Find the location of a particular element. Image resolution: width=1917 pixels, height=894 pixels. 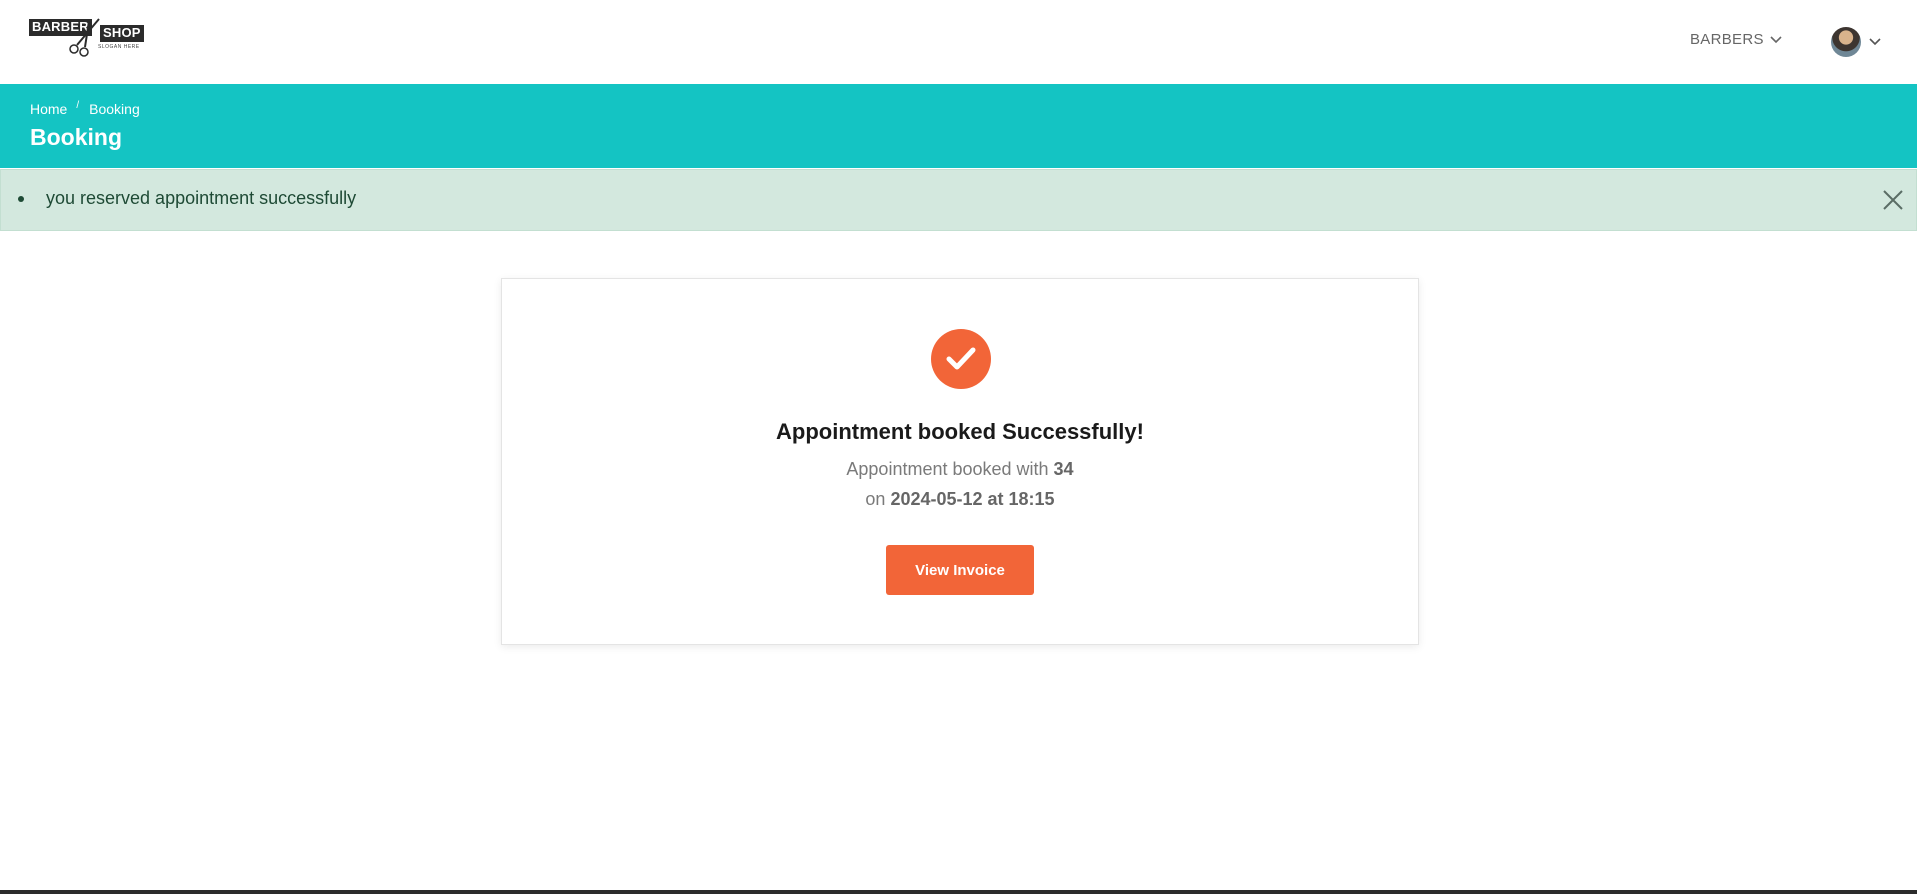

scissors-icon is located at coordinates (84, 37).